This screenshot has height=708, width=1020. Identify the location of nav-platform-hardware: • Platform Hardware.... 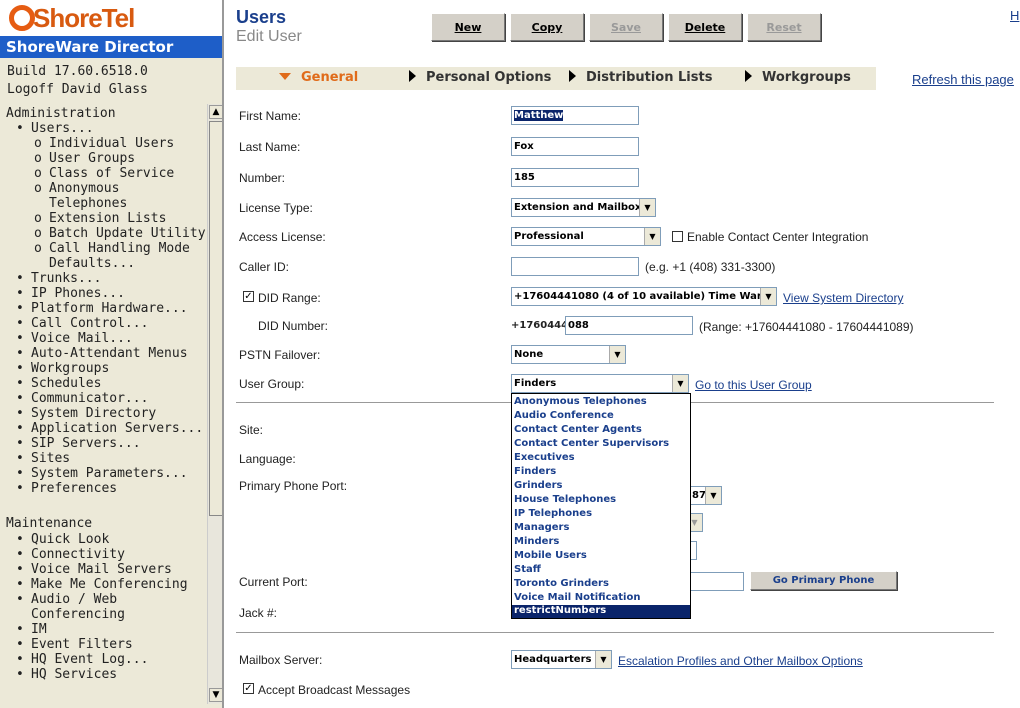
(102, 308).